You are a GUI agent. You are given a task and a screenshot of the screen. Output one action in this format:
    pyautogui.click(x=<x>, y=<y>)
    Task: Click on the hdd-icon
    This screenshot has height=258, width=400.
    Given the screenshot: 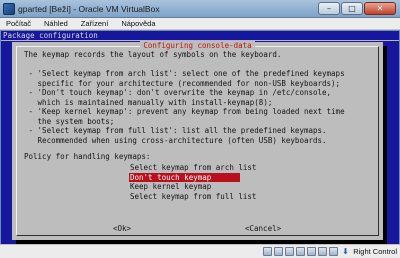 What is the action you would take?
    pyautogui.click(x=267, y=251)
    